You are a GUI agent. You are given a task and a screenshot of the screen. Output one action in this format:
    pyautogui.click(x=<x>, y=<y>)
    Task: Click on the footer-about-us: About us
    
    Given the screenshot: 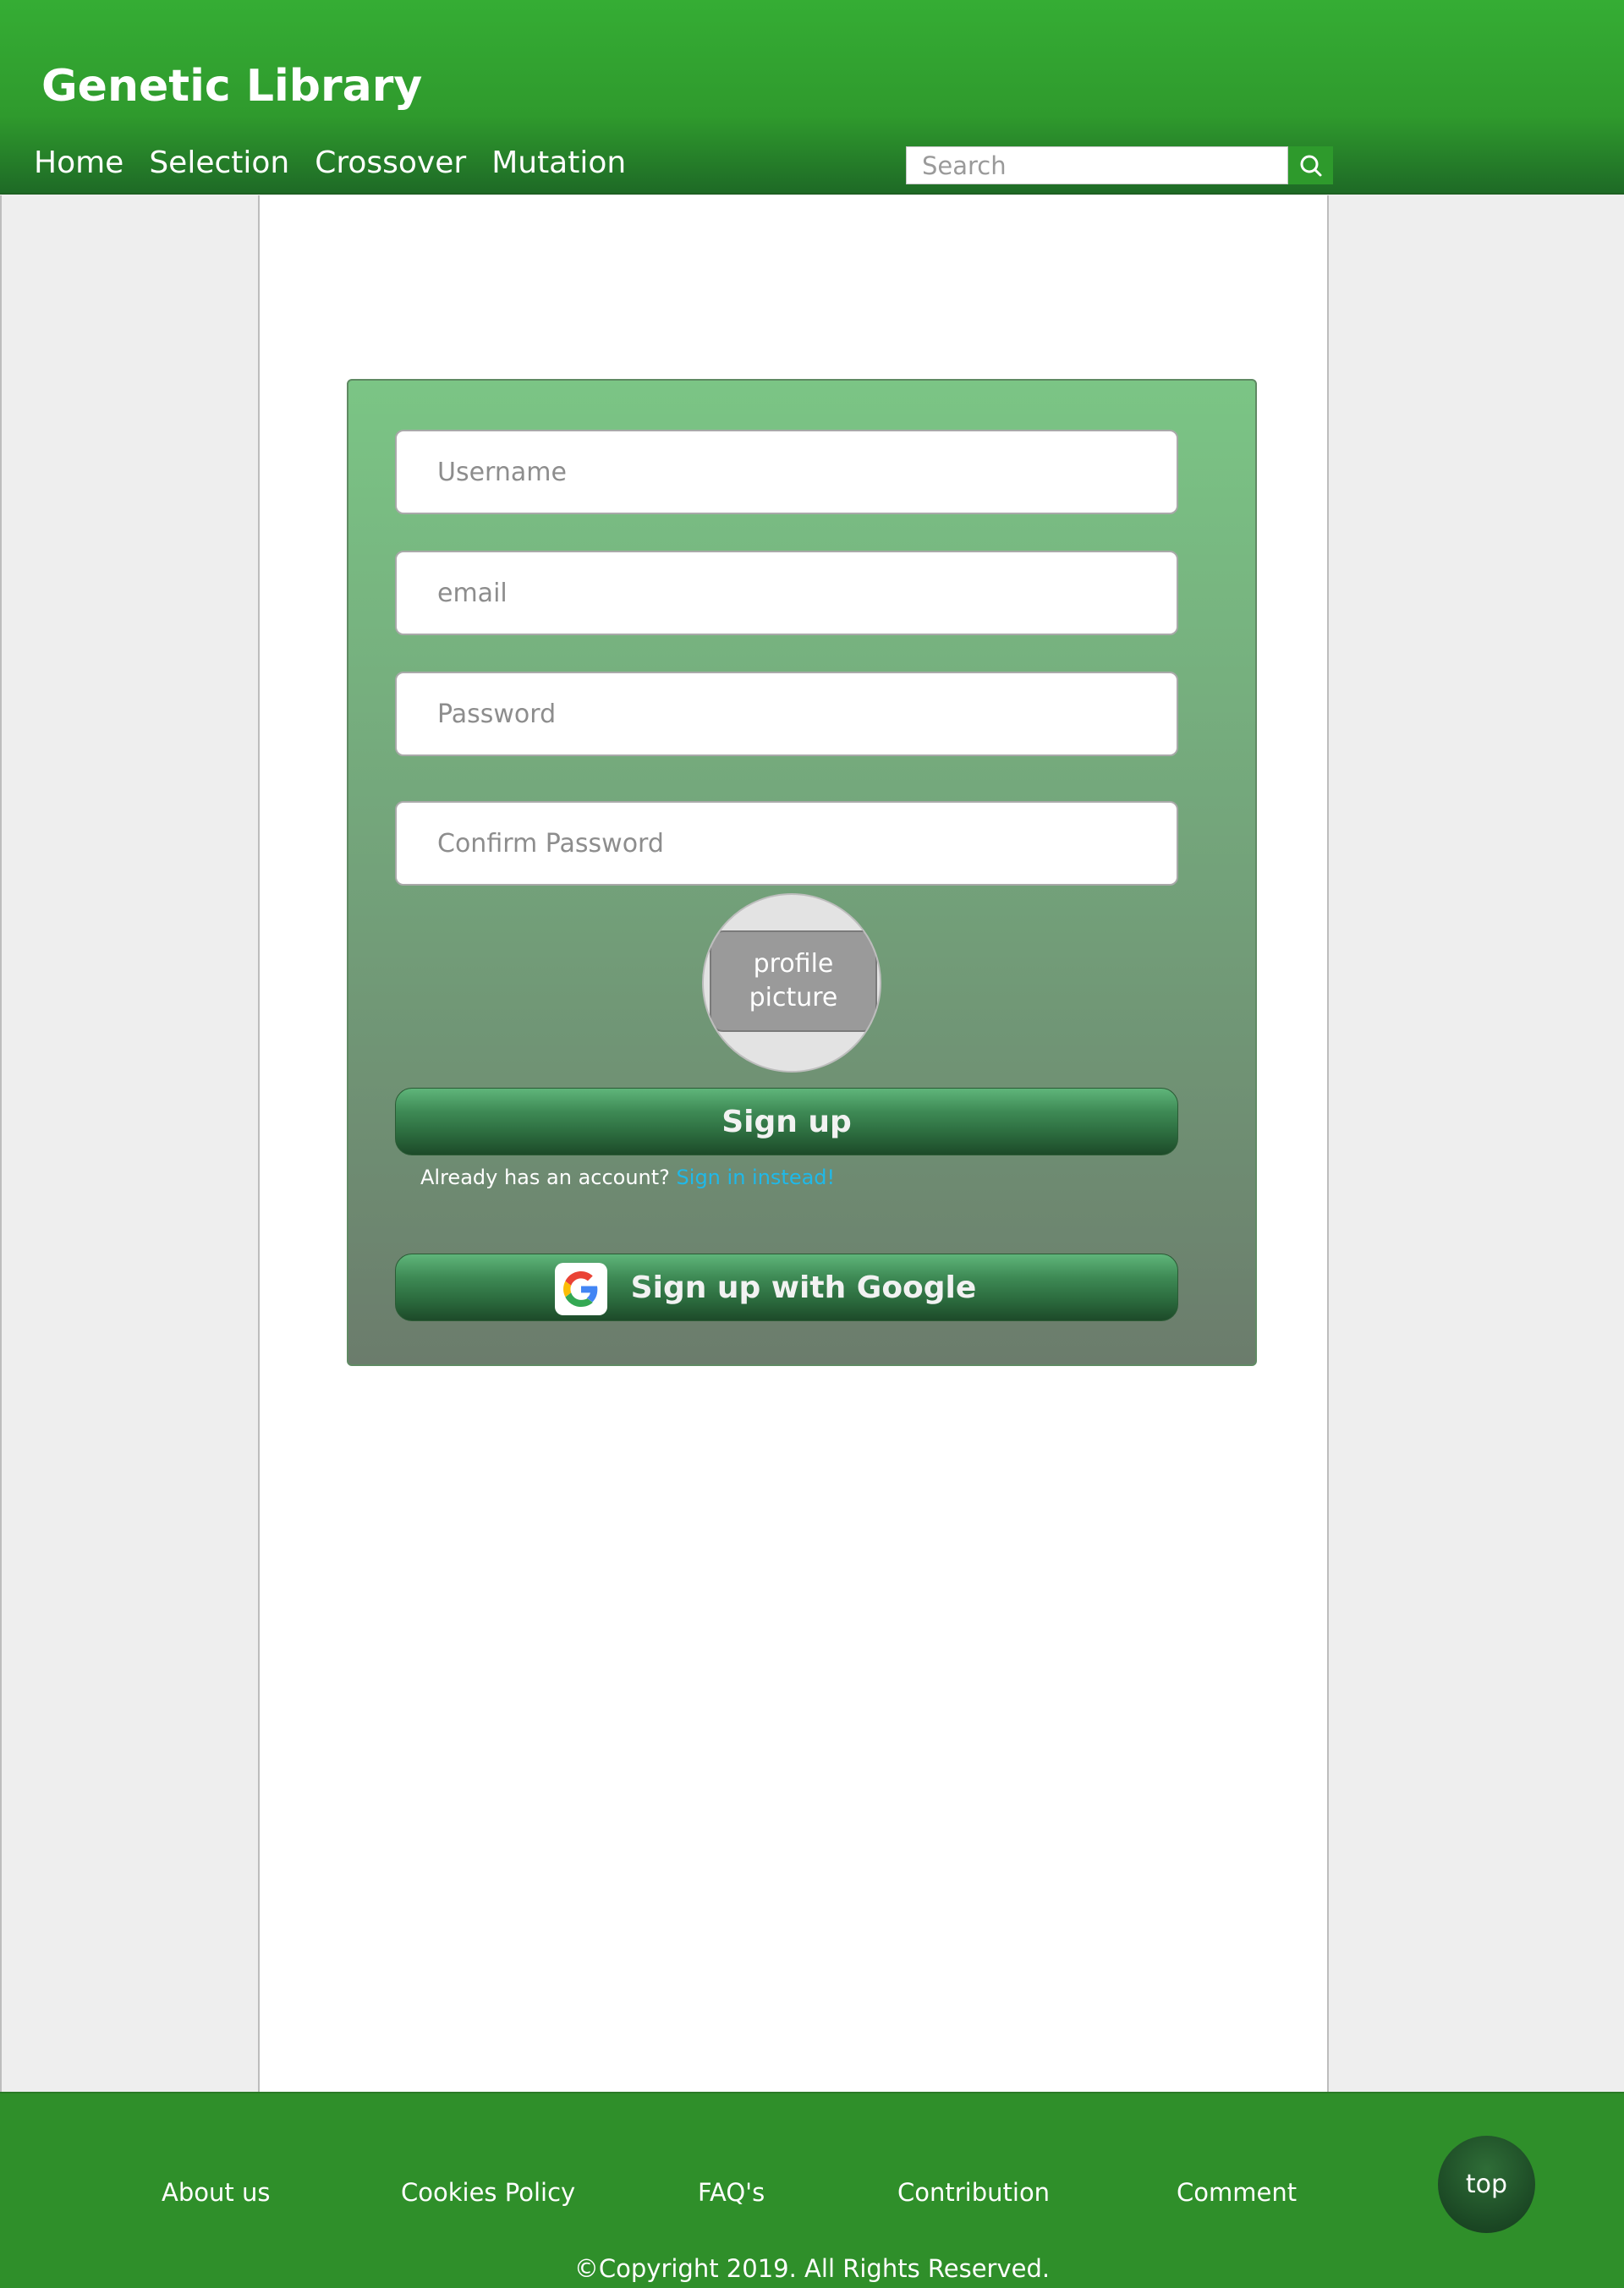 What is the action you would take?
    pyautogui.click(x=216, y=2192)
    